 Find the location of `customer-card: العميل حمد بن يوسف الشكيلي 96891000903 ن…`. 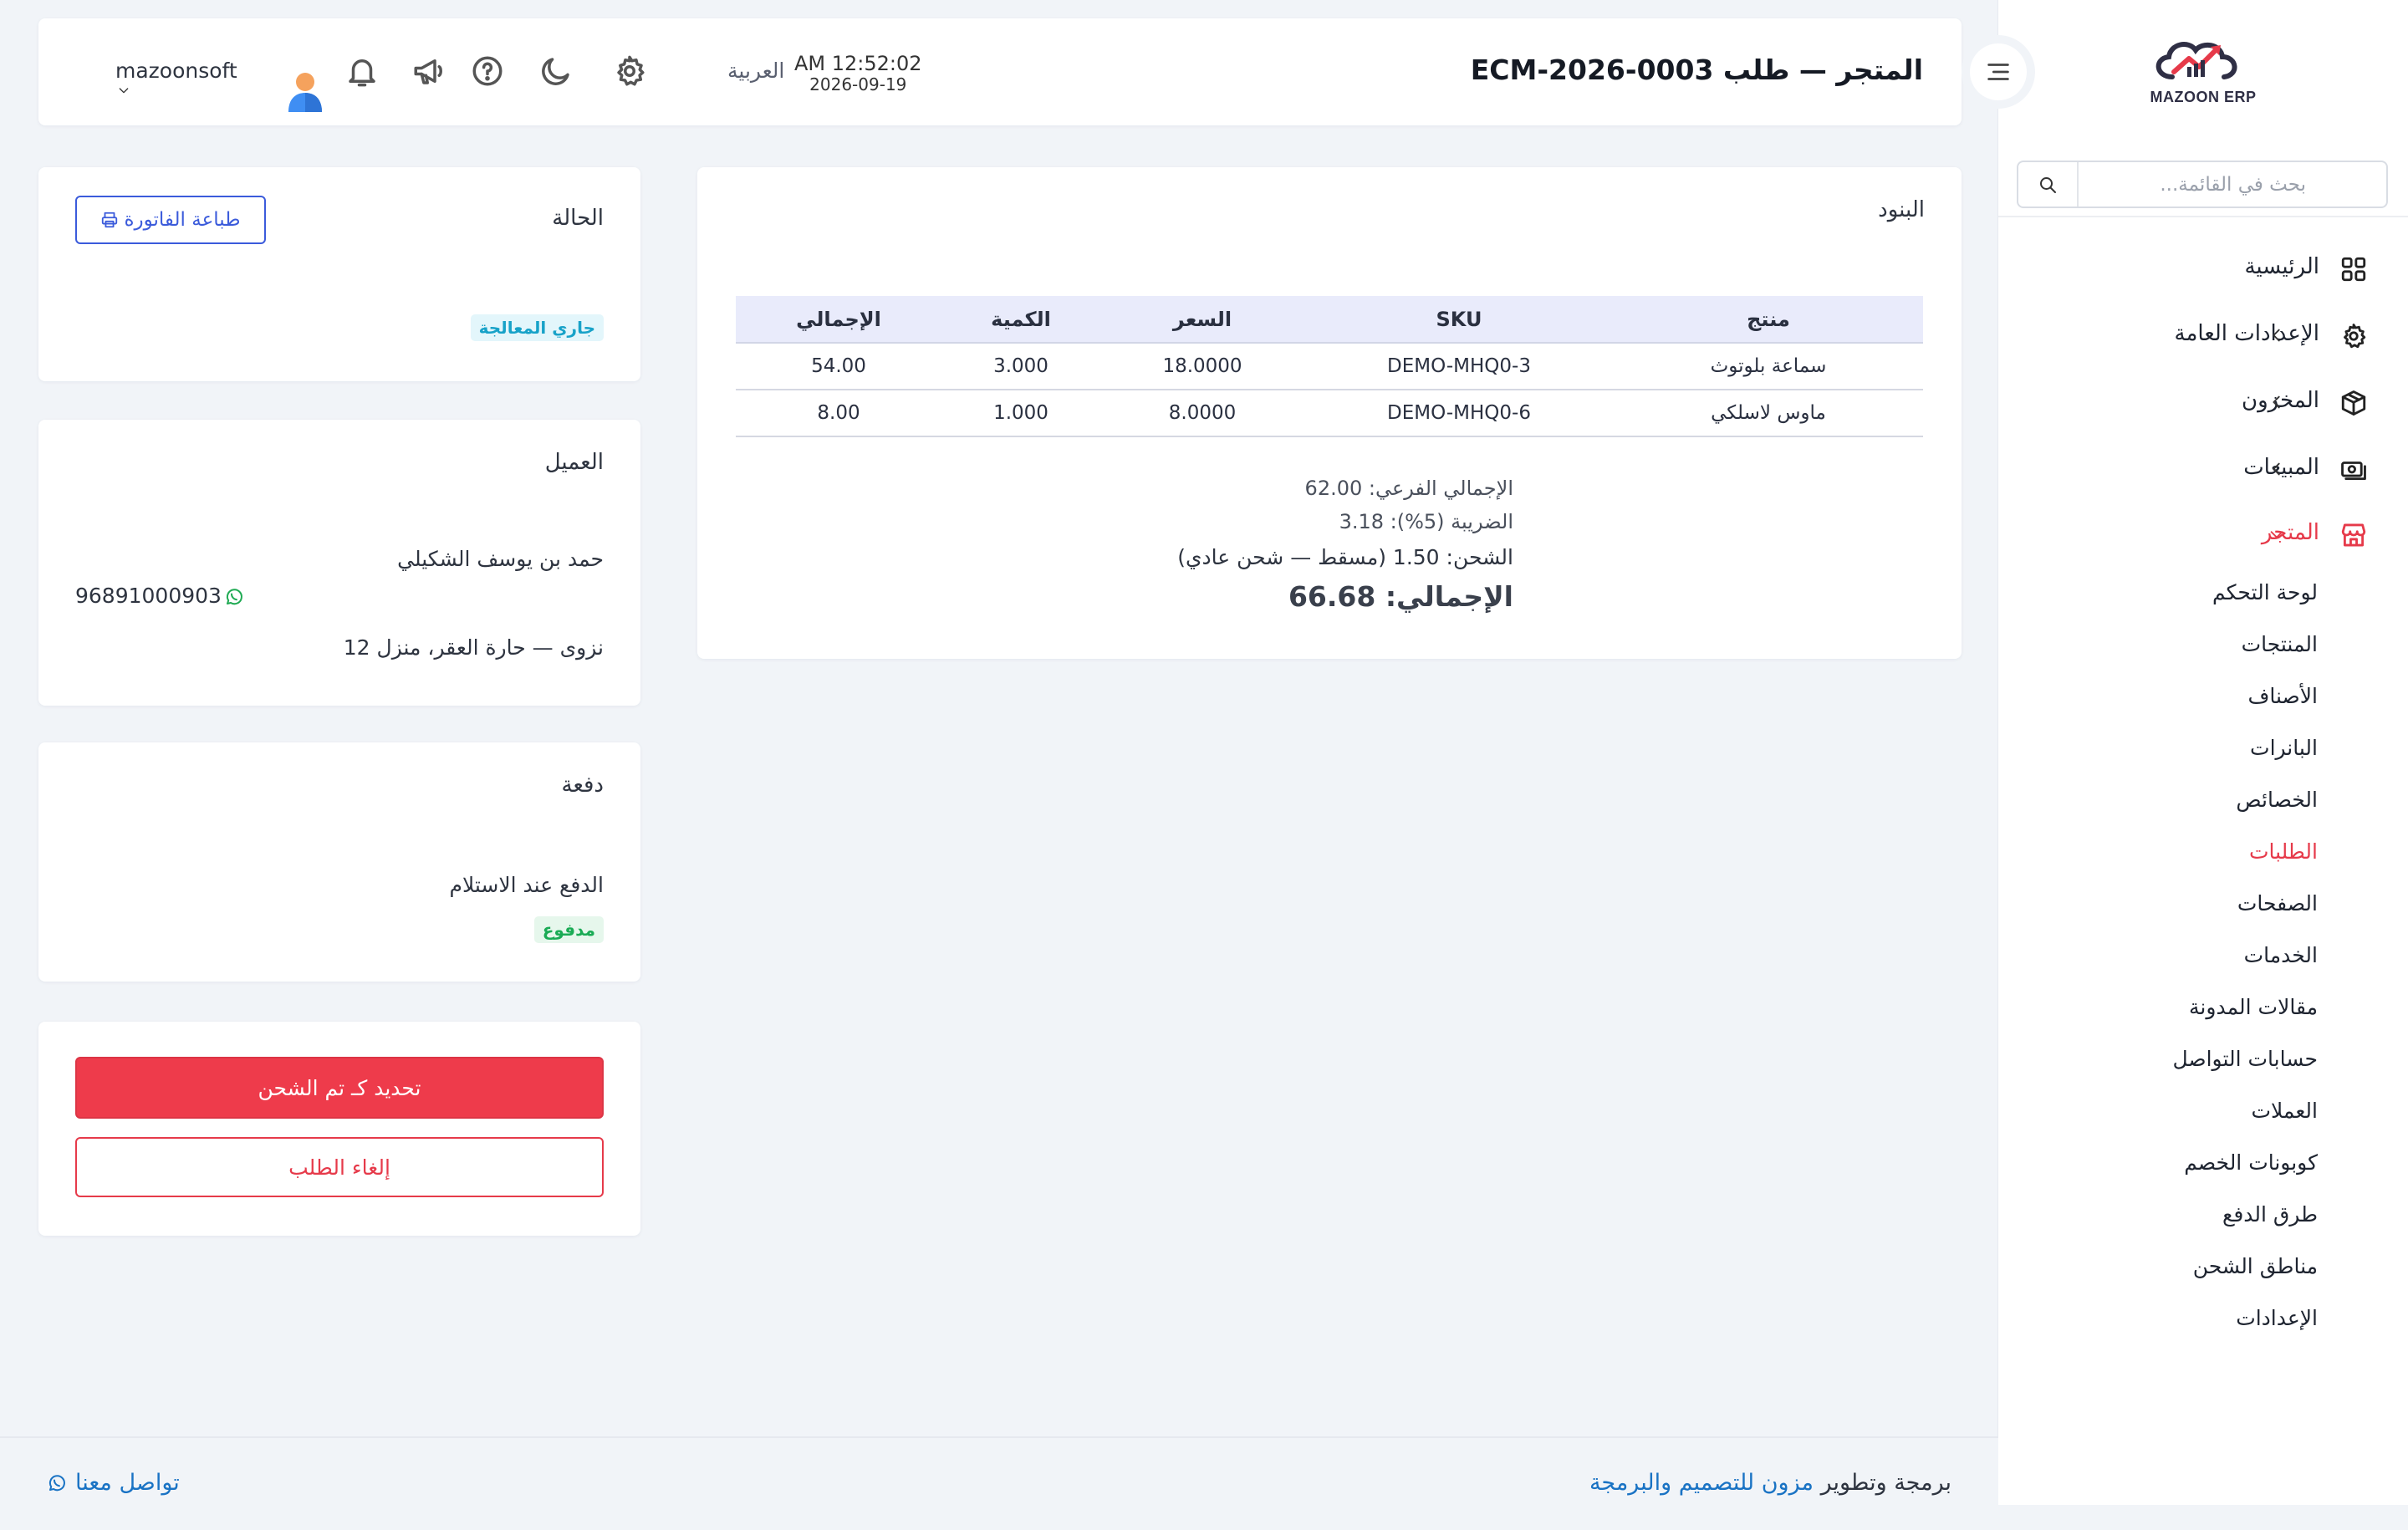

customer-card: العميل حمد بن يوسف الشكيلي 96891000903 ن… is located at coordinates (339, 563).